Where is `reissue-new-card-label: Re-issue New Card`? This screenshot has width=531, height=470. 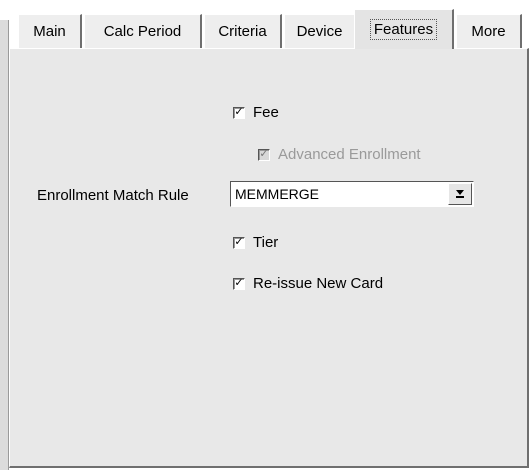 reissue-new-card-label: Re-issue New Card is located at coordinates (318, 283).